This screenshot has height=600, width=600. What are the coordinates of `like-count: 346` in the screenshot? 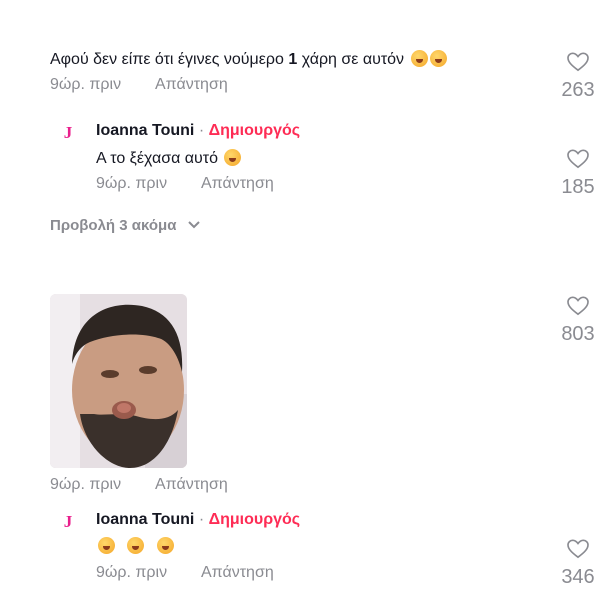 It's located at (578, 577).